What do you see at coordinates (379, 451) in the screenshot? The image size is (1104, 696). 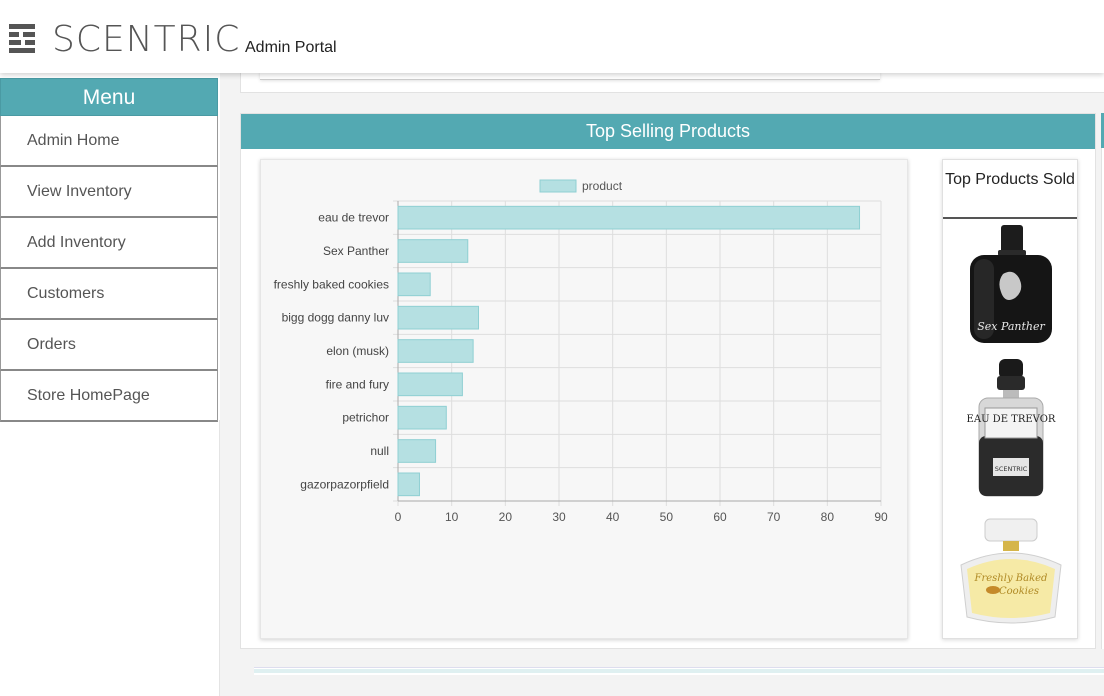 I see `y-tick-label: null` at bounding box center [379, 451].